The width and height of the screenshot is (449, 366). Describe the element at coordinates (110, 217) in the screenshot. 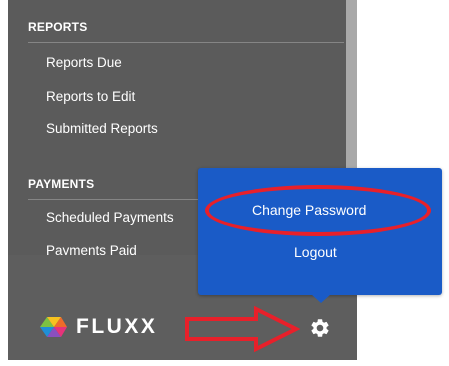

I see `sidebar-item-scheduled-payments: Scheduled Payments` at that location.